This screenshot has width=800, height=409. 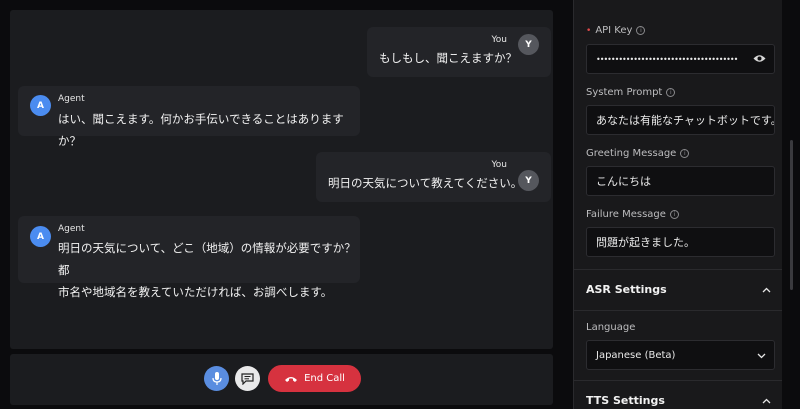 I want to click on end-call-button: End Call, so click(x=314, y=378).